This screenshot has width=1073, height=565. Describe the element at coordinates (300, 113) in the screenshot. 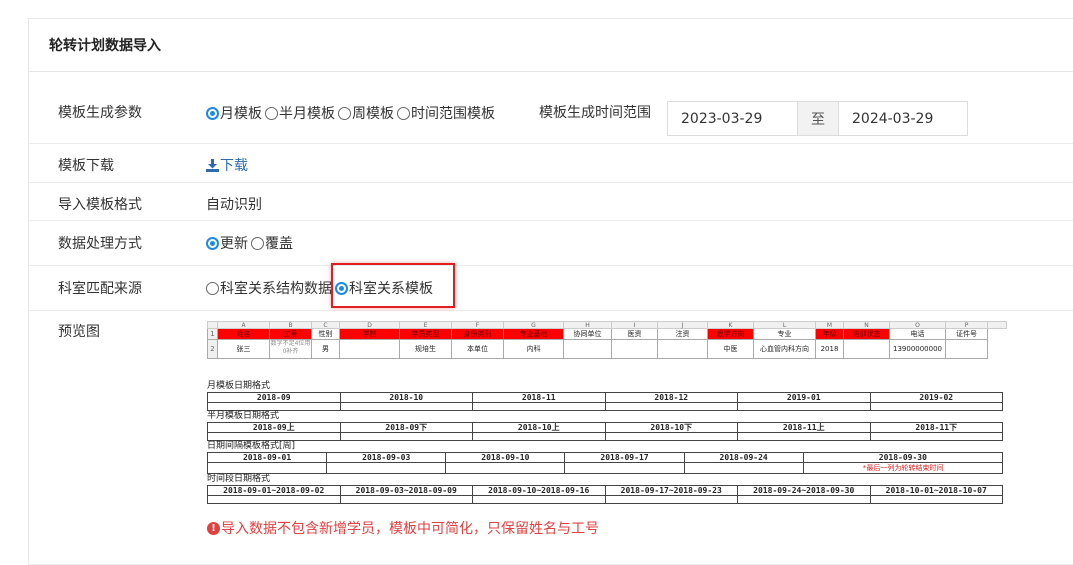

I see `radio-half-month-template: 半月模板` at that location.